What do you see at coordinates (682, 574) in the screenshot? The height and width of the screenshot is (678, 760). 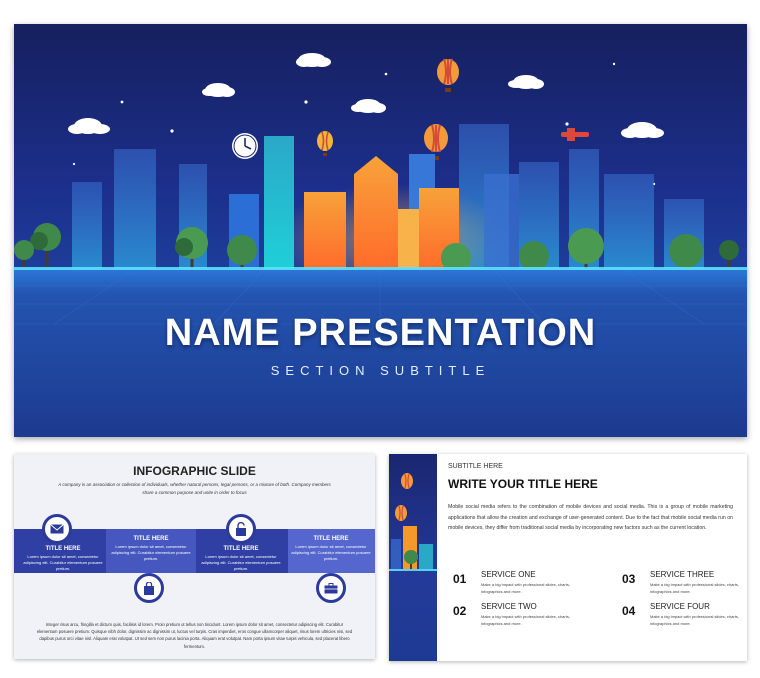 I see `service-title: SERVICE THREE` at bounding box center [682, 574].